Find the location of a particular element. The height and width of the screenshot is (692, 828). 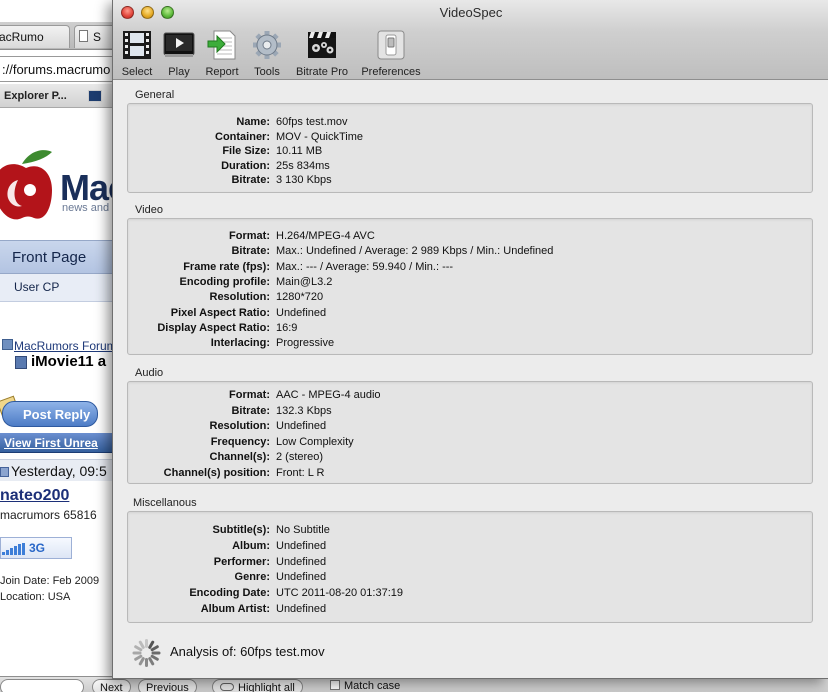

info-key: Channel(s) position: is located at coordinates (216, 473).